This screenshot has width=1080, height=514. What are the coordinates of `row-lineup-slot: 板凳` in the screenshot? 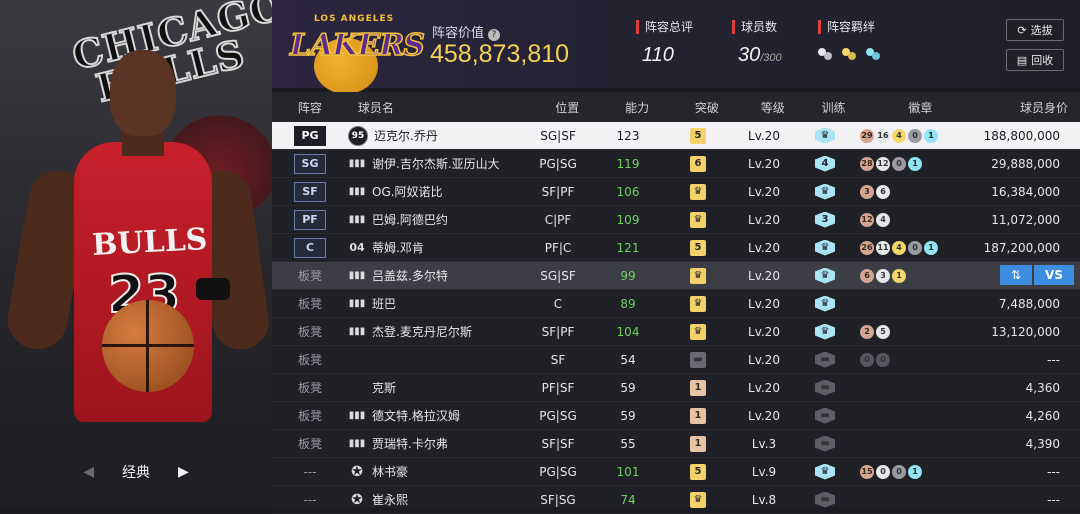 It's located at (310, 303).